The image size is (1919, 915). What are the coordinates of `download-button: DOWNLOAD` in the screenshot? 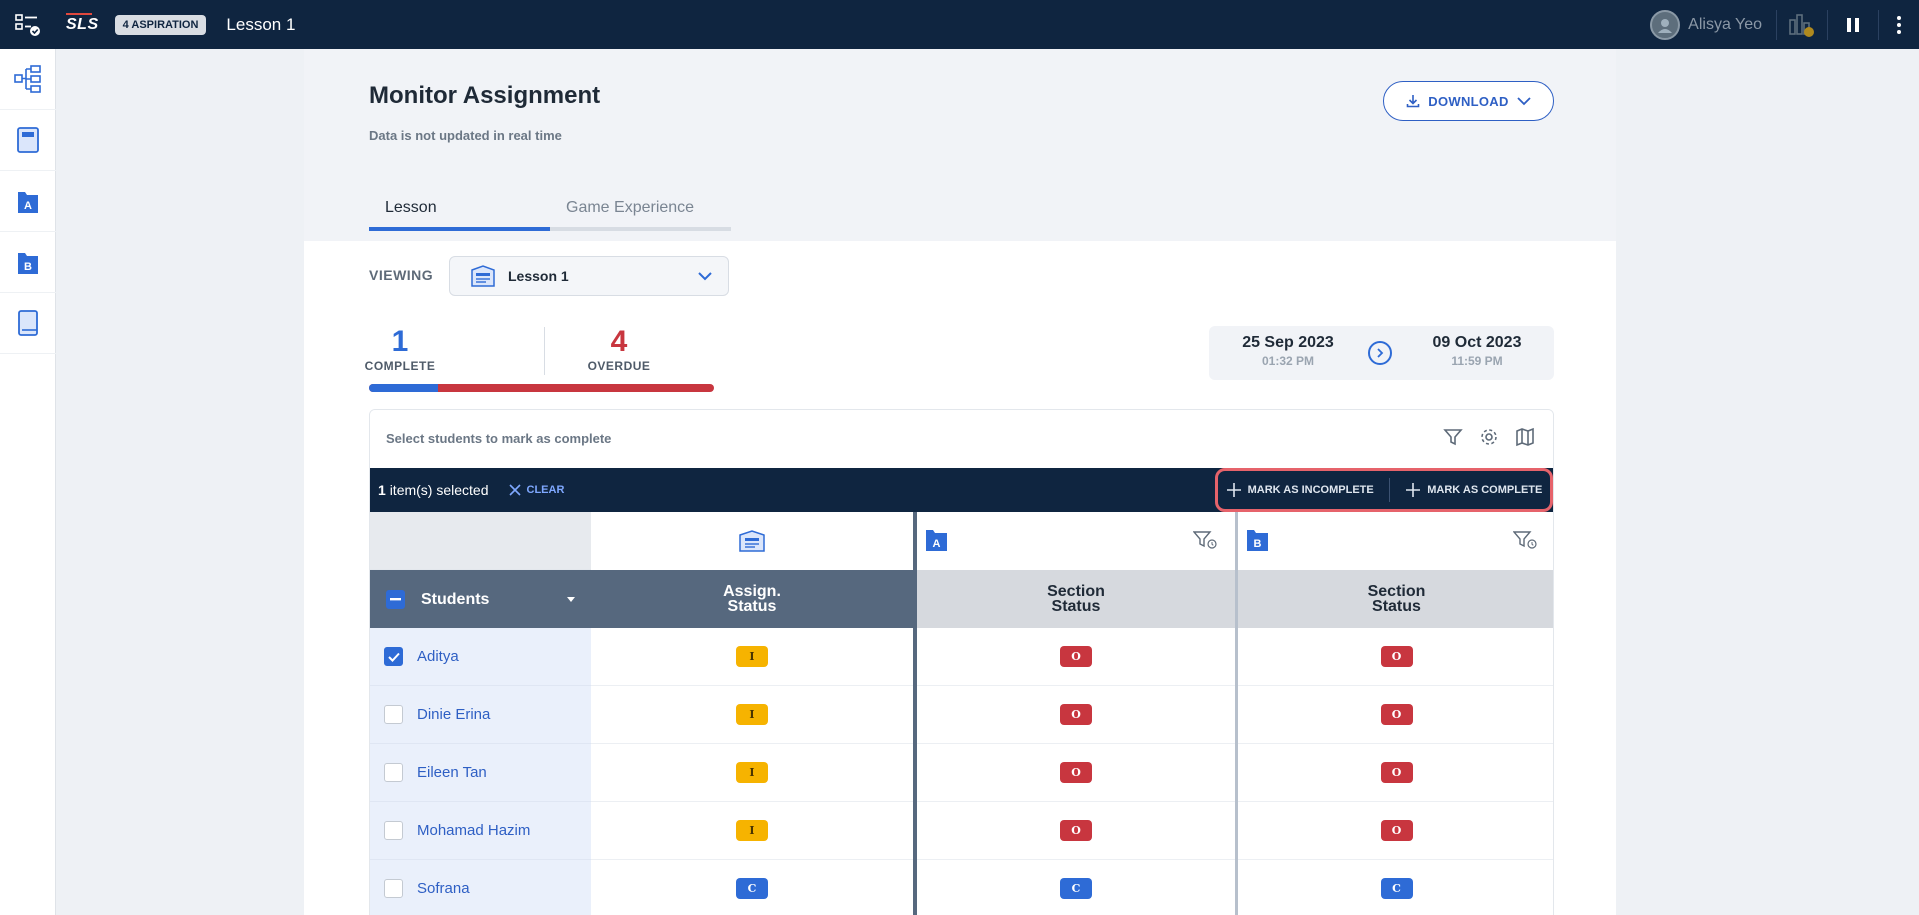 It's located at (1468, 101).